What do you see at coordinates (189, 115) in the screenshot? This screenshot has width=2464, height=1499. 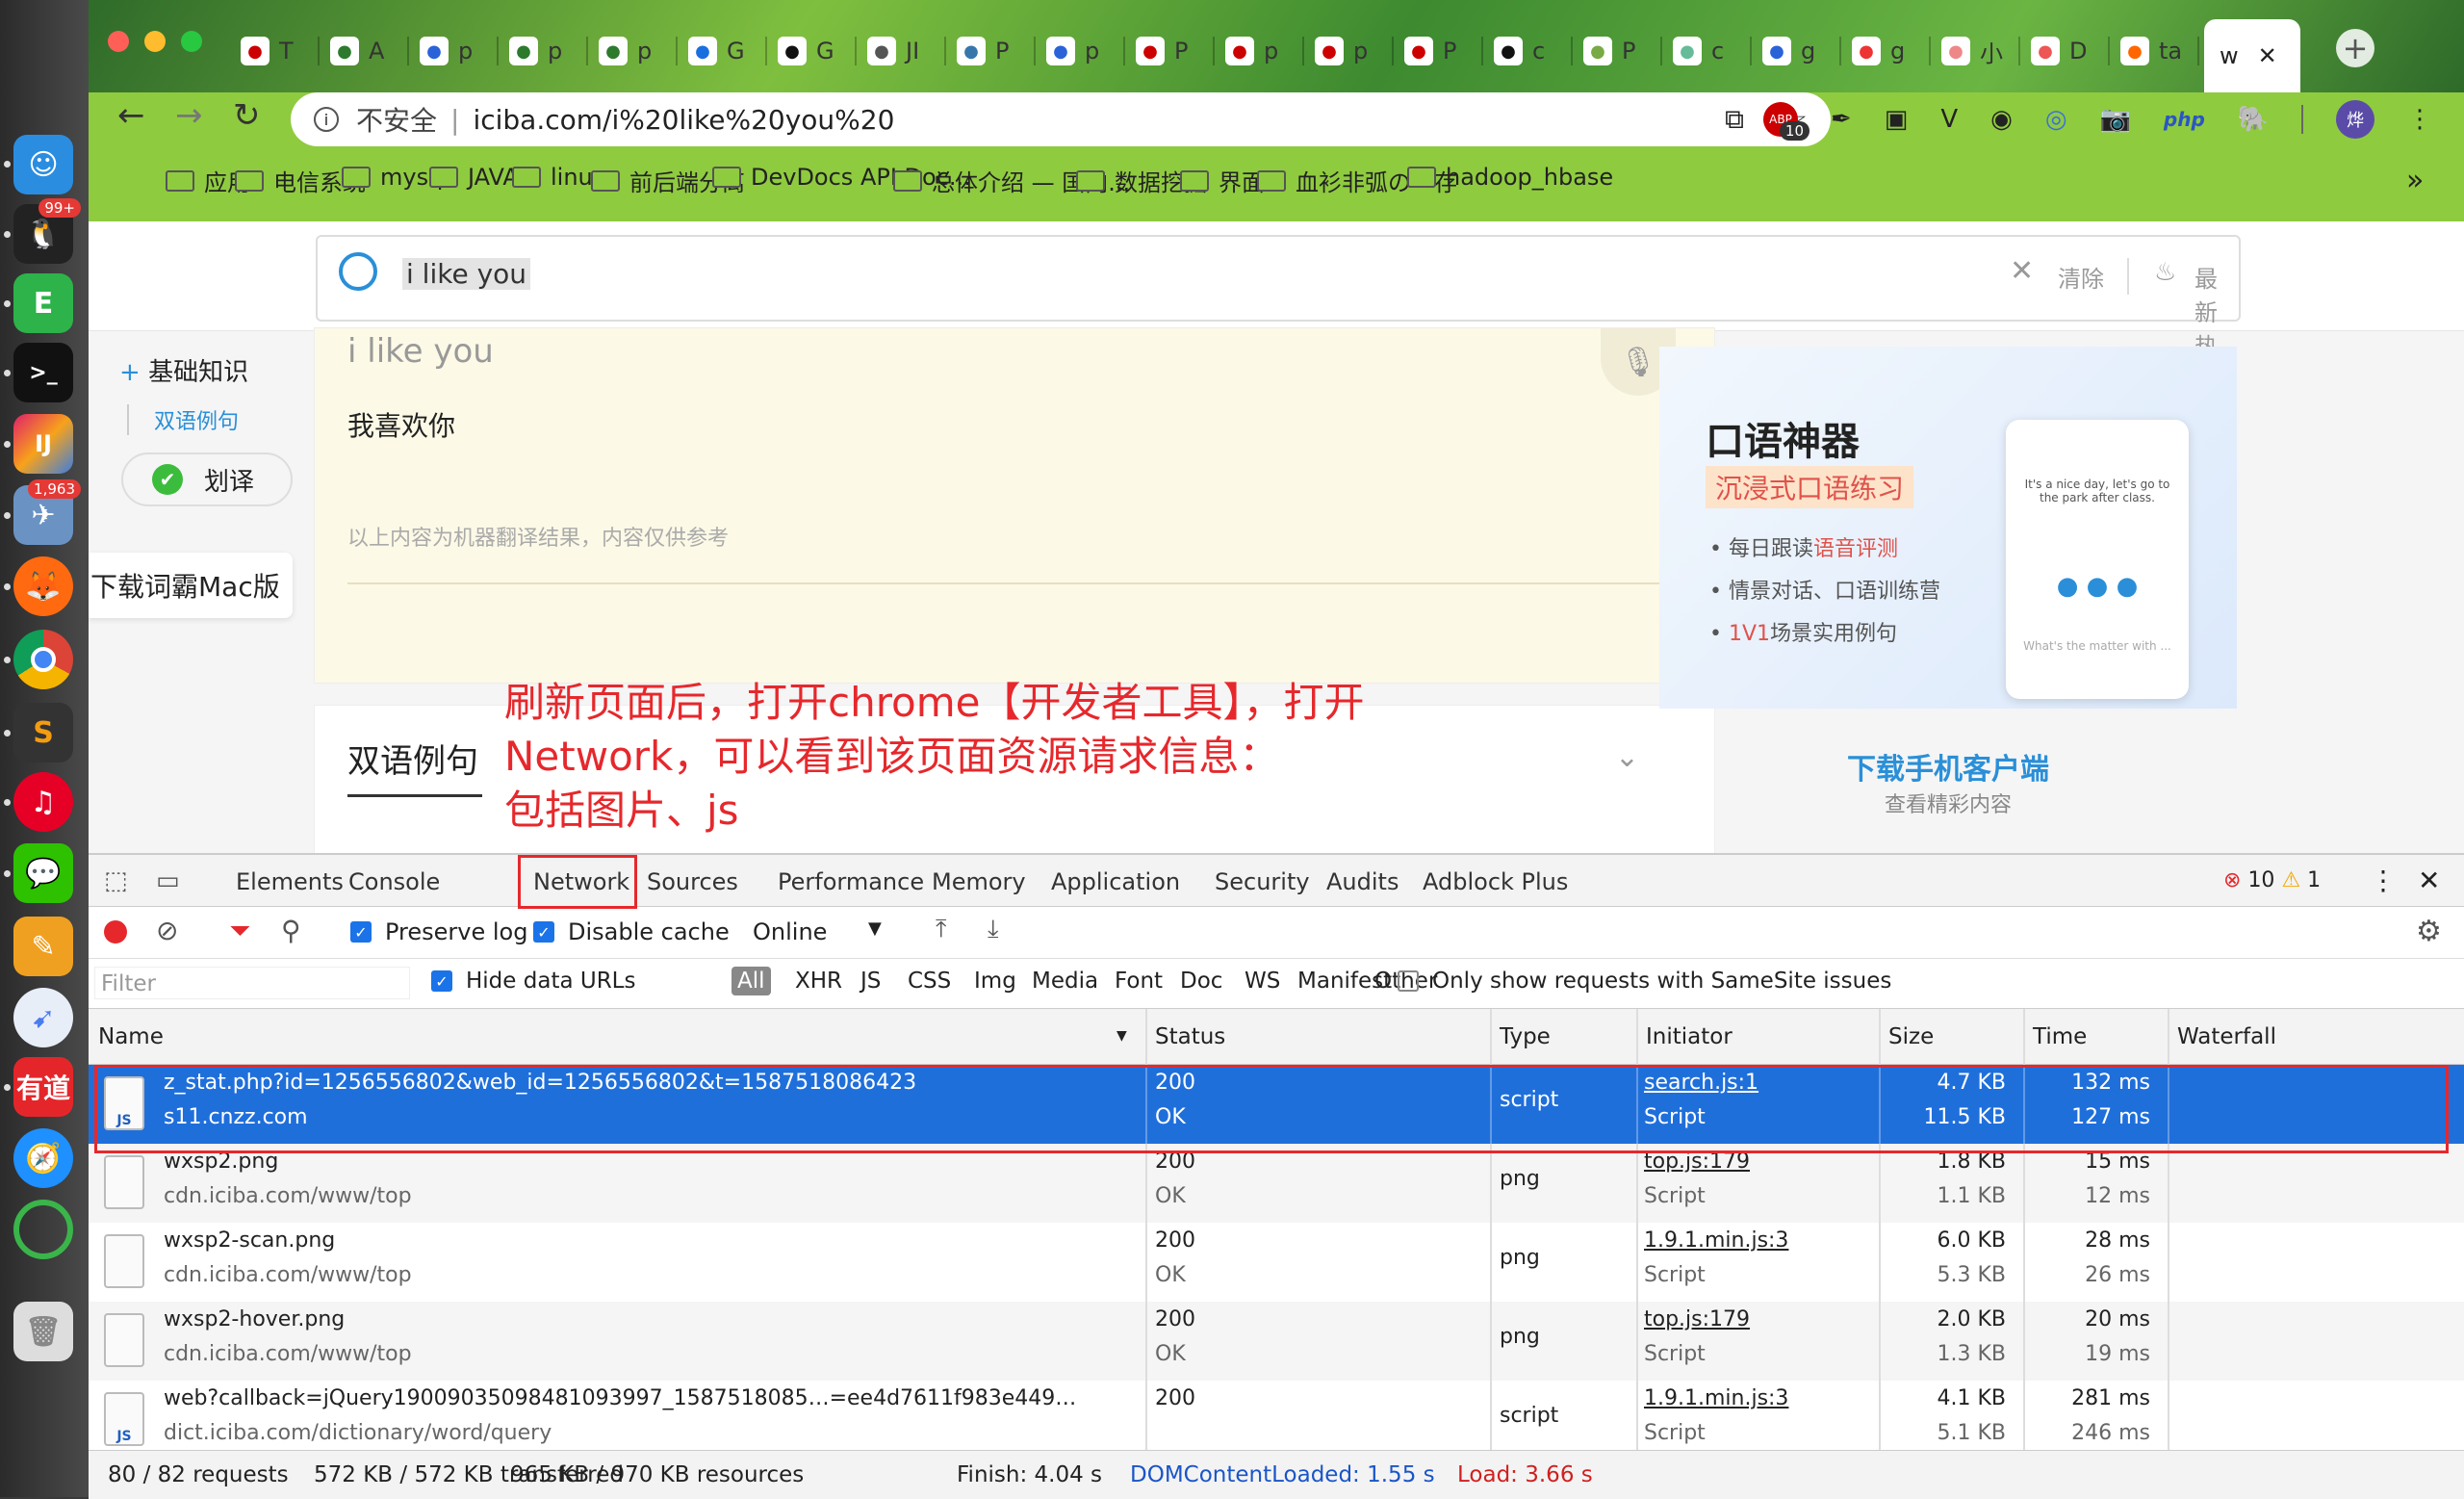 I see `forward-button: →` at bounding box center [189, 115].